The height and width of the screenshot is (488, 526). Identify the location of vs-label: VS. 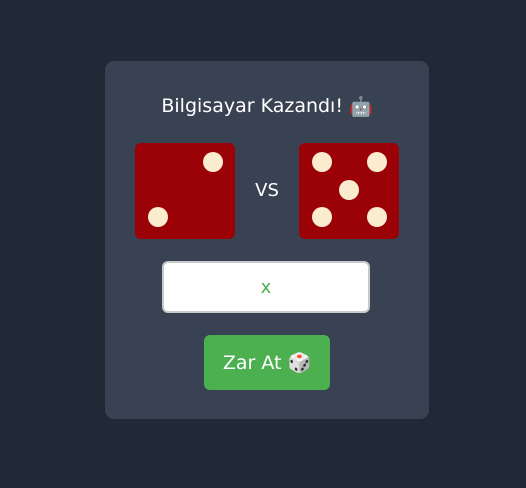
(267, 190).